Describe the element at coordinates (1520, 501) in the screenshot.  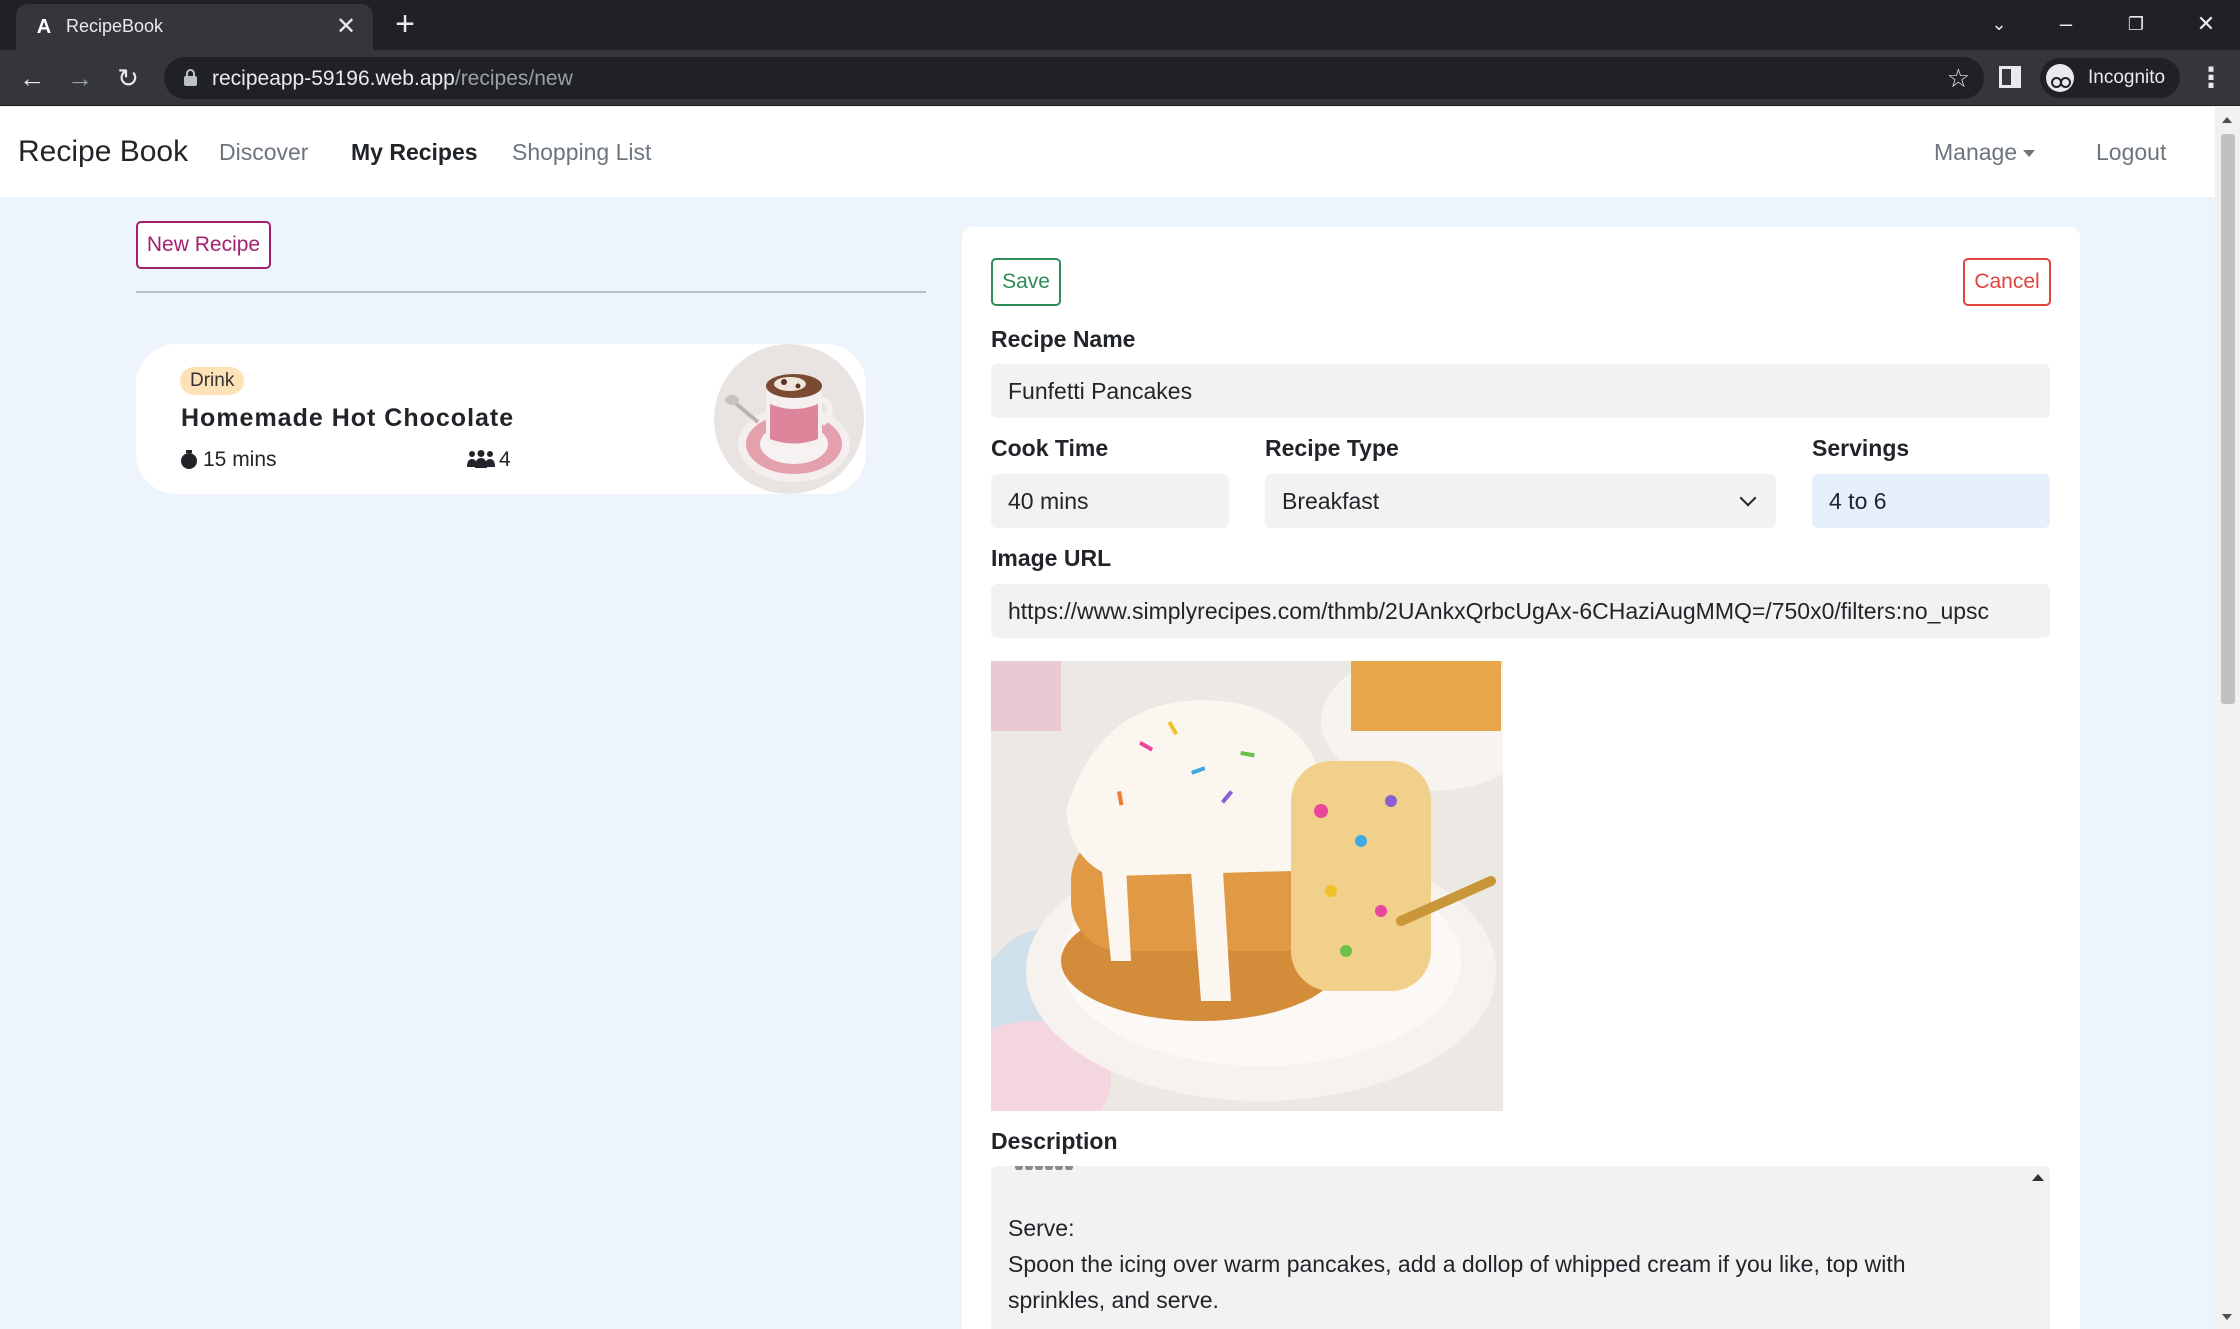
I see `recipe-type-select: Breakfast` at that location.